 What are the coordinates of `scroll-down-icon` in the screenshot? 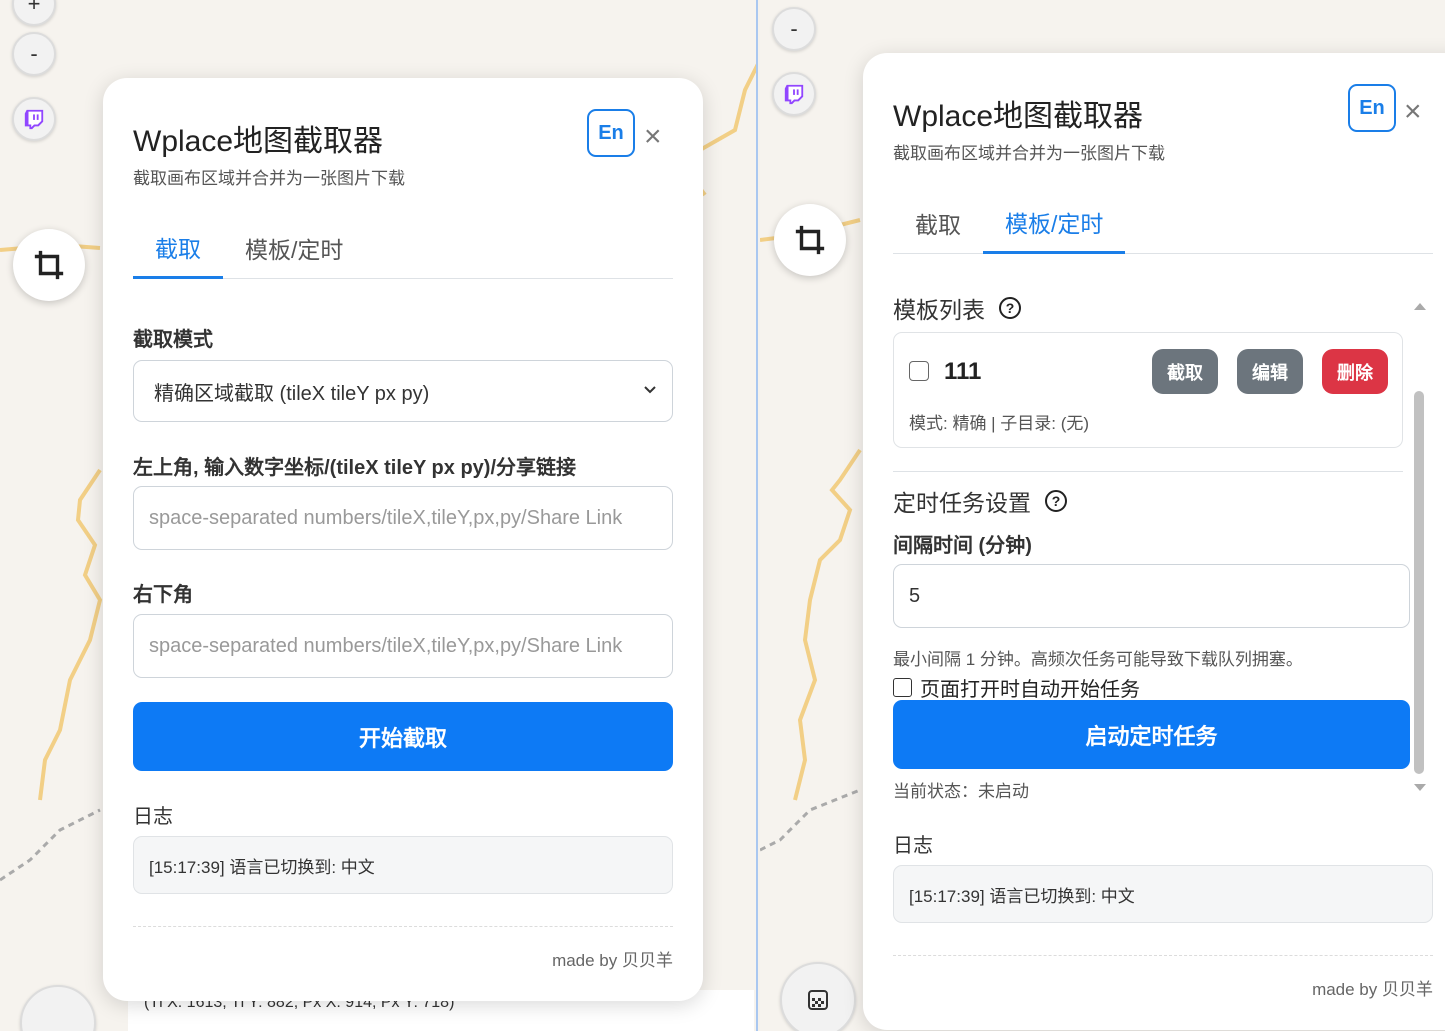 It's located at (1420, 788).